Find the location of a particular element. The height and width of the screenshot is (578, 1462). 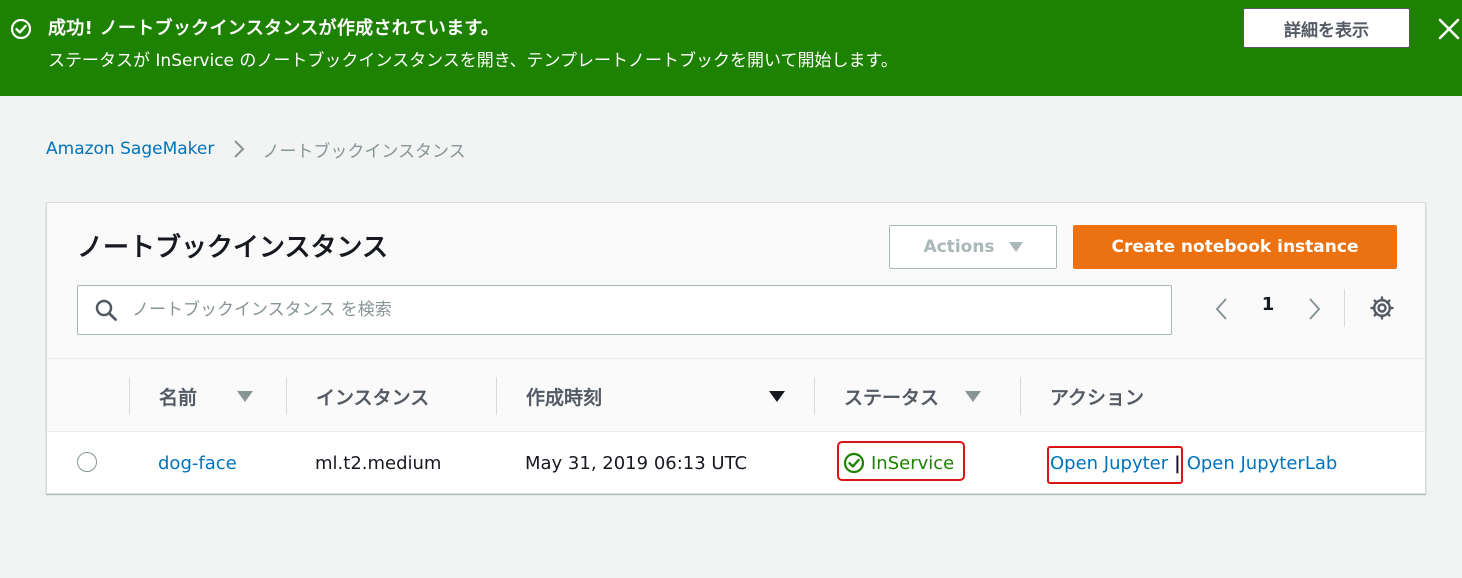

status-cell: InService is located at coordinates (898, 463).